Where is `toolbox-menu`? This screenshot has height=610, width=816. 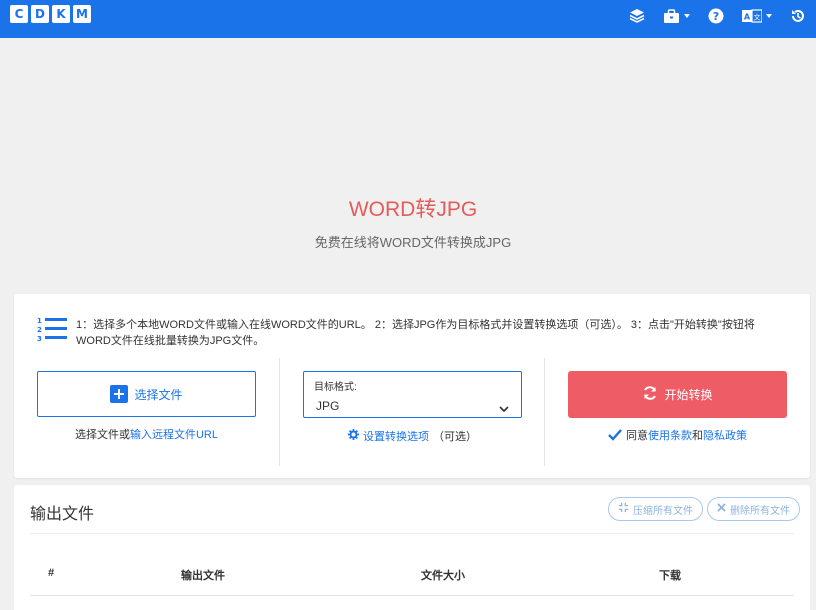 toolbox-menu is located at coordinates (676, 16).